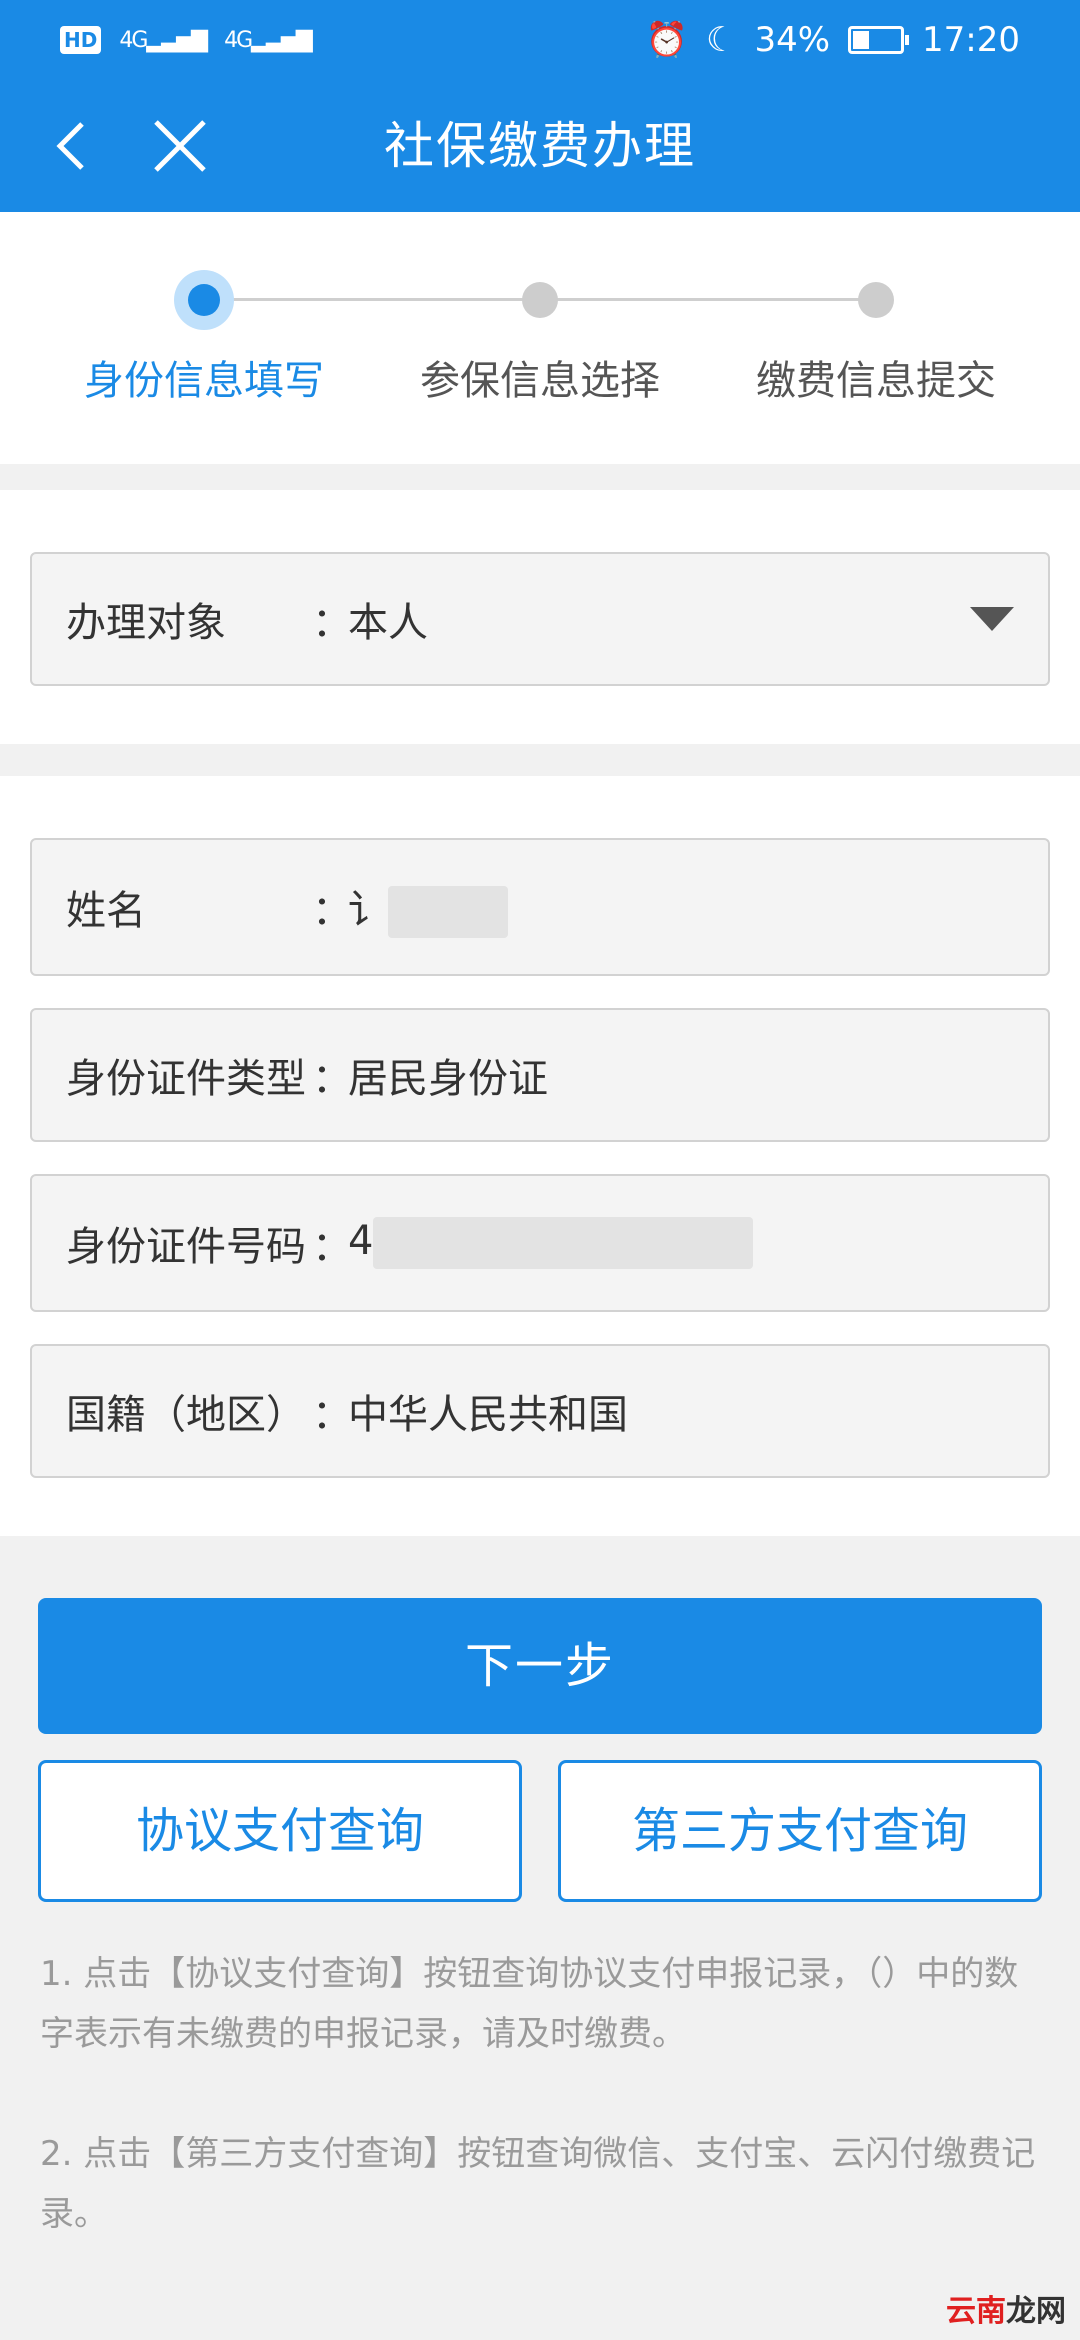 The width and height of the screenshot is (1080, 2340). What do you see at coordinates (666, 40) in the screenshot?
I see `alarm-icon: ⏰` at bounding box center [666, 40].